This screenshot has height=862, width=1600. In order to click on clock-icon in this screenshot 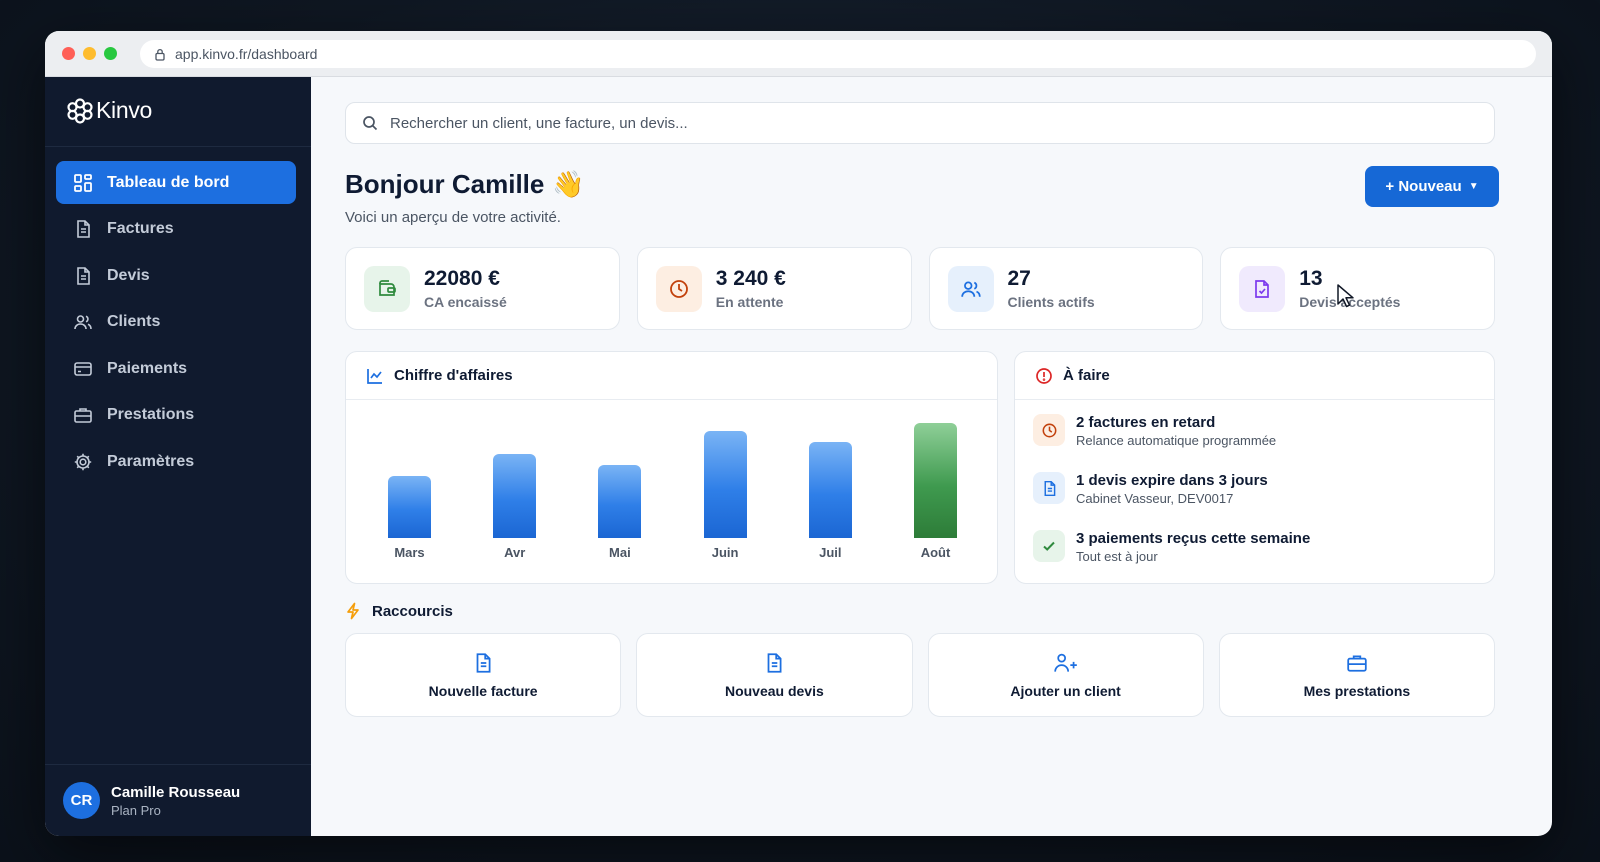, I will do `click(1049, 430)`.